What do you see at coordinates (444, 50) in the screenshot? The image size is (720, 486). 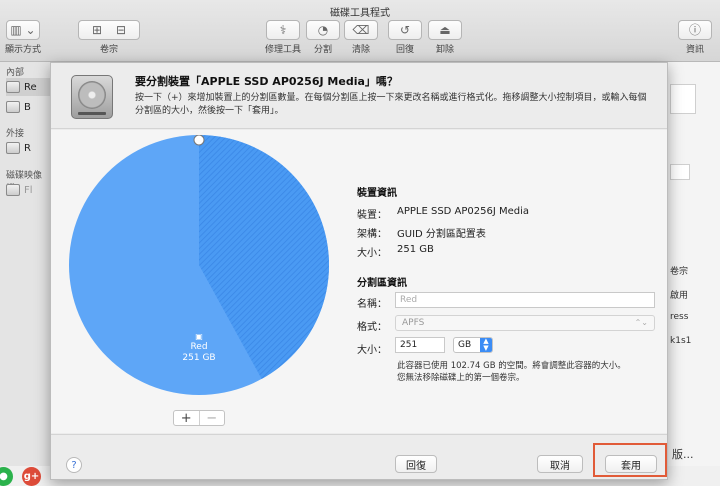 I see `unmount-label: 卸除` at bounding box center [444, 50].